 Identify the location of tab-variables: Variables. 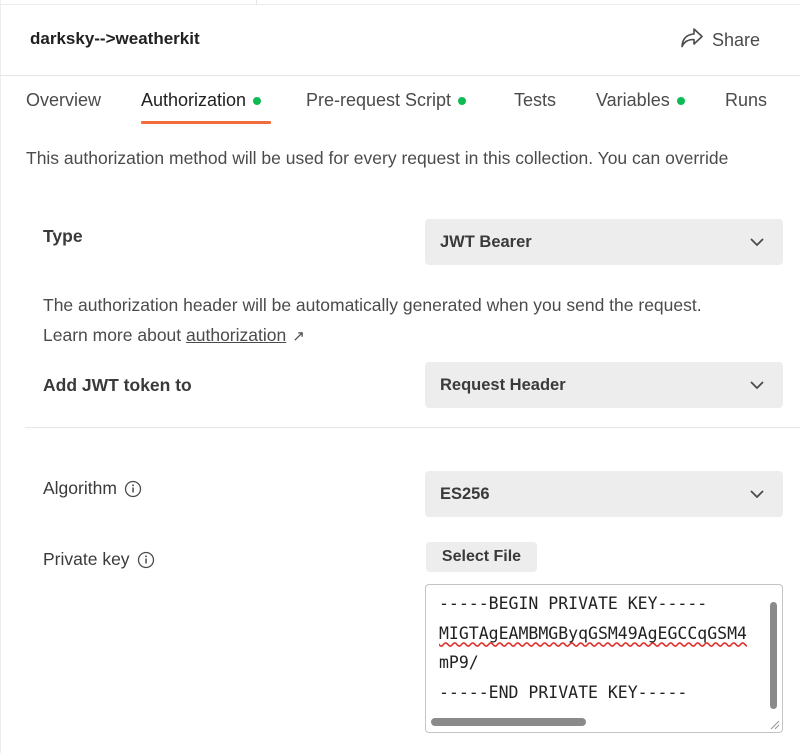
(640, 100).